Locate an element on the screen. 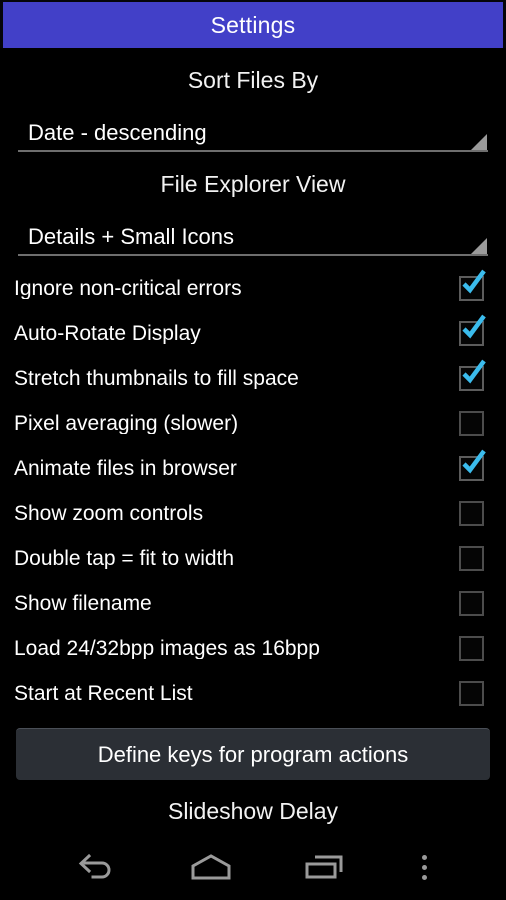 The image size is (506, 900). option-label: Auto-Rotate Display is located at coordinates (107, 333).